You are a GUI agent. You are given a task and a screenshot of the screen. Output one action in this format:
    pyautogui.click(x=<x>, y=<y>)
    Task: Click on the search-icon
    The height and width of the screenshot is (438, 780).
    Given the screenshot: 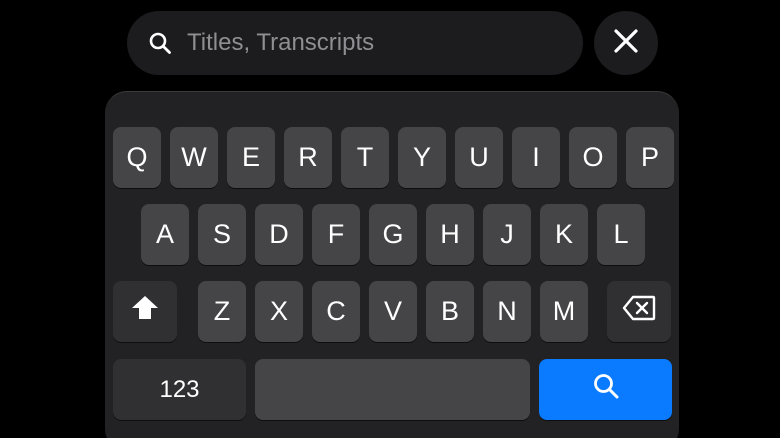 What is the action you would take?
    pyautogui.click(x=160, y=43)
    